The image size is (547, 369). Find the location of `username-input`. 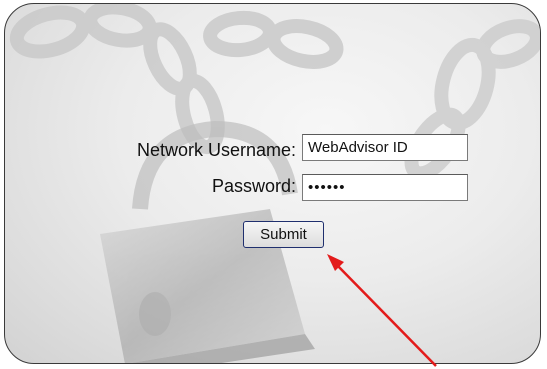

username-input is located at coordinates (385, 147).